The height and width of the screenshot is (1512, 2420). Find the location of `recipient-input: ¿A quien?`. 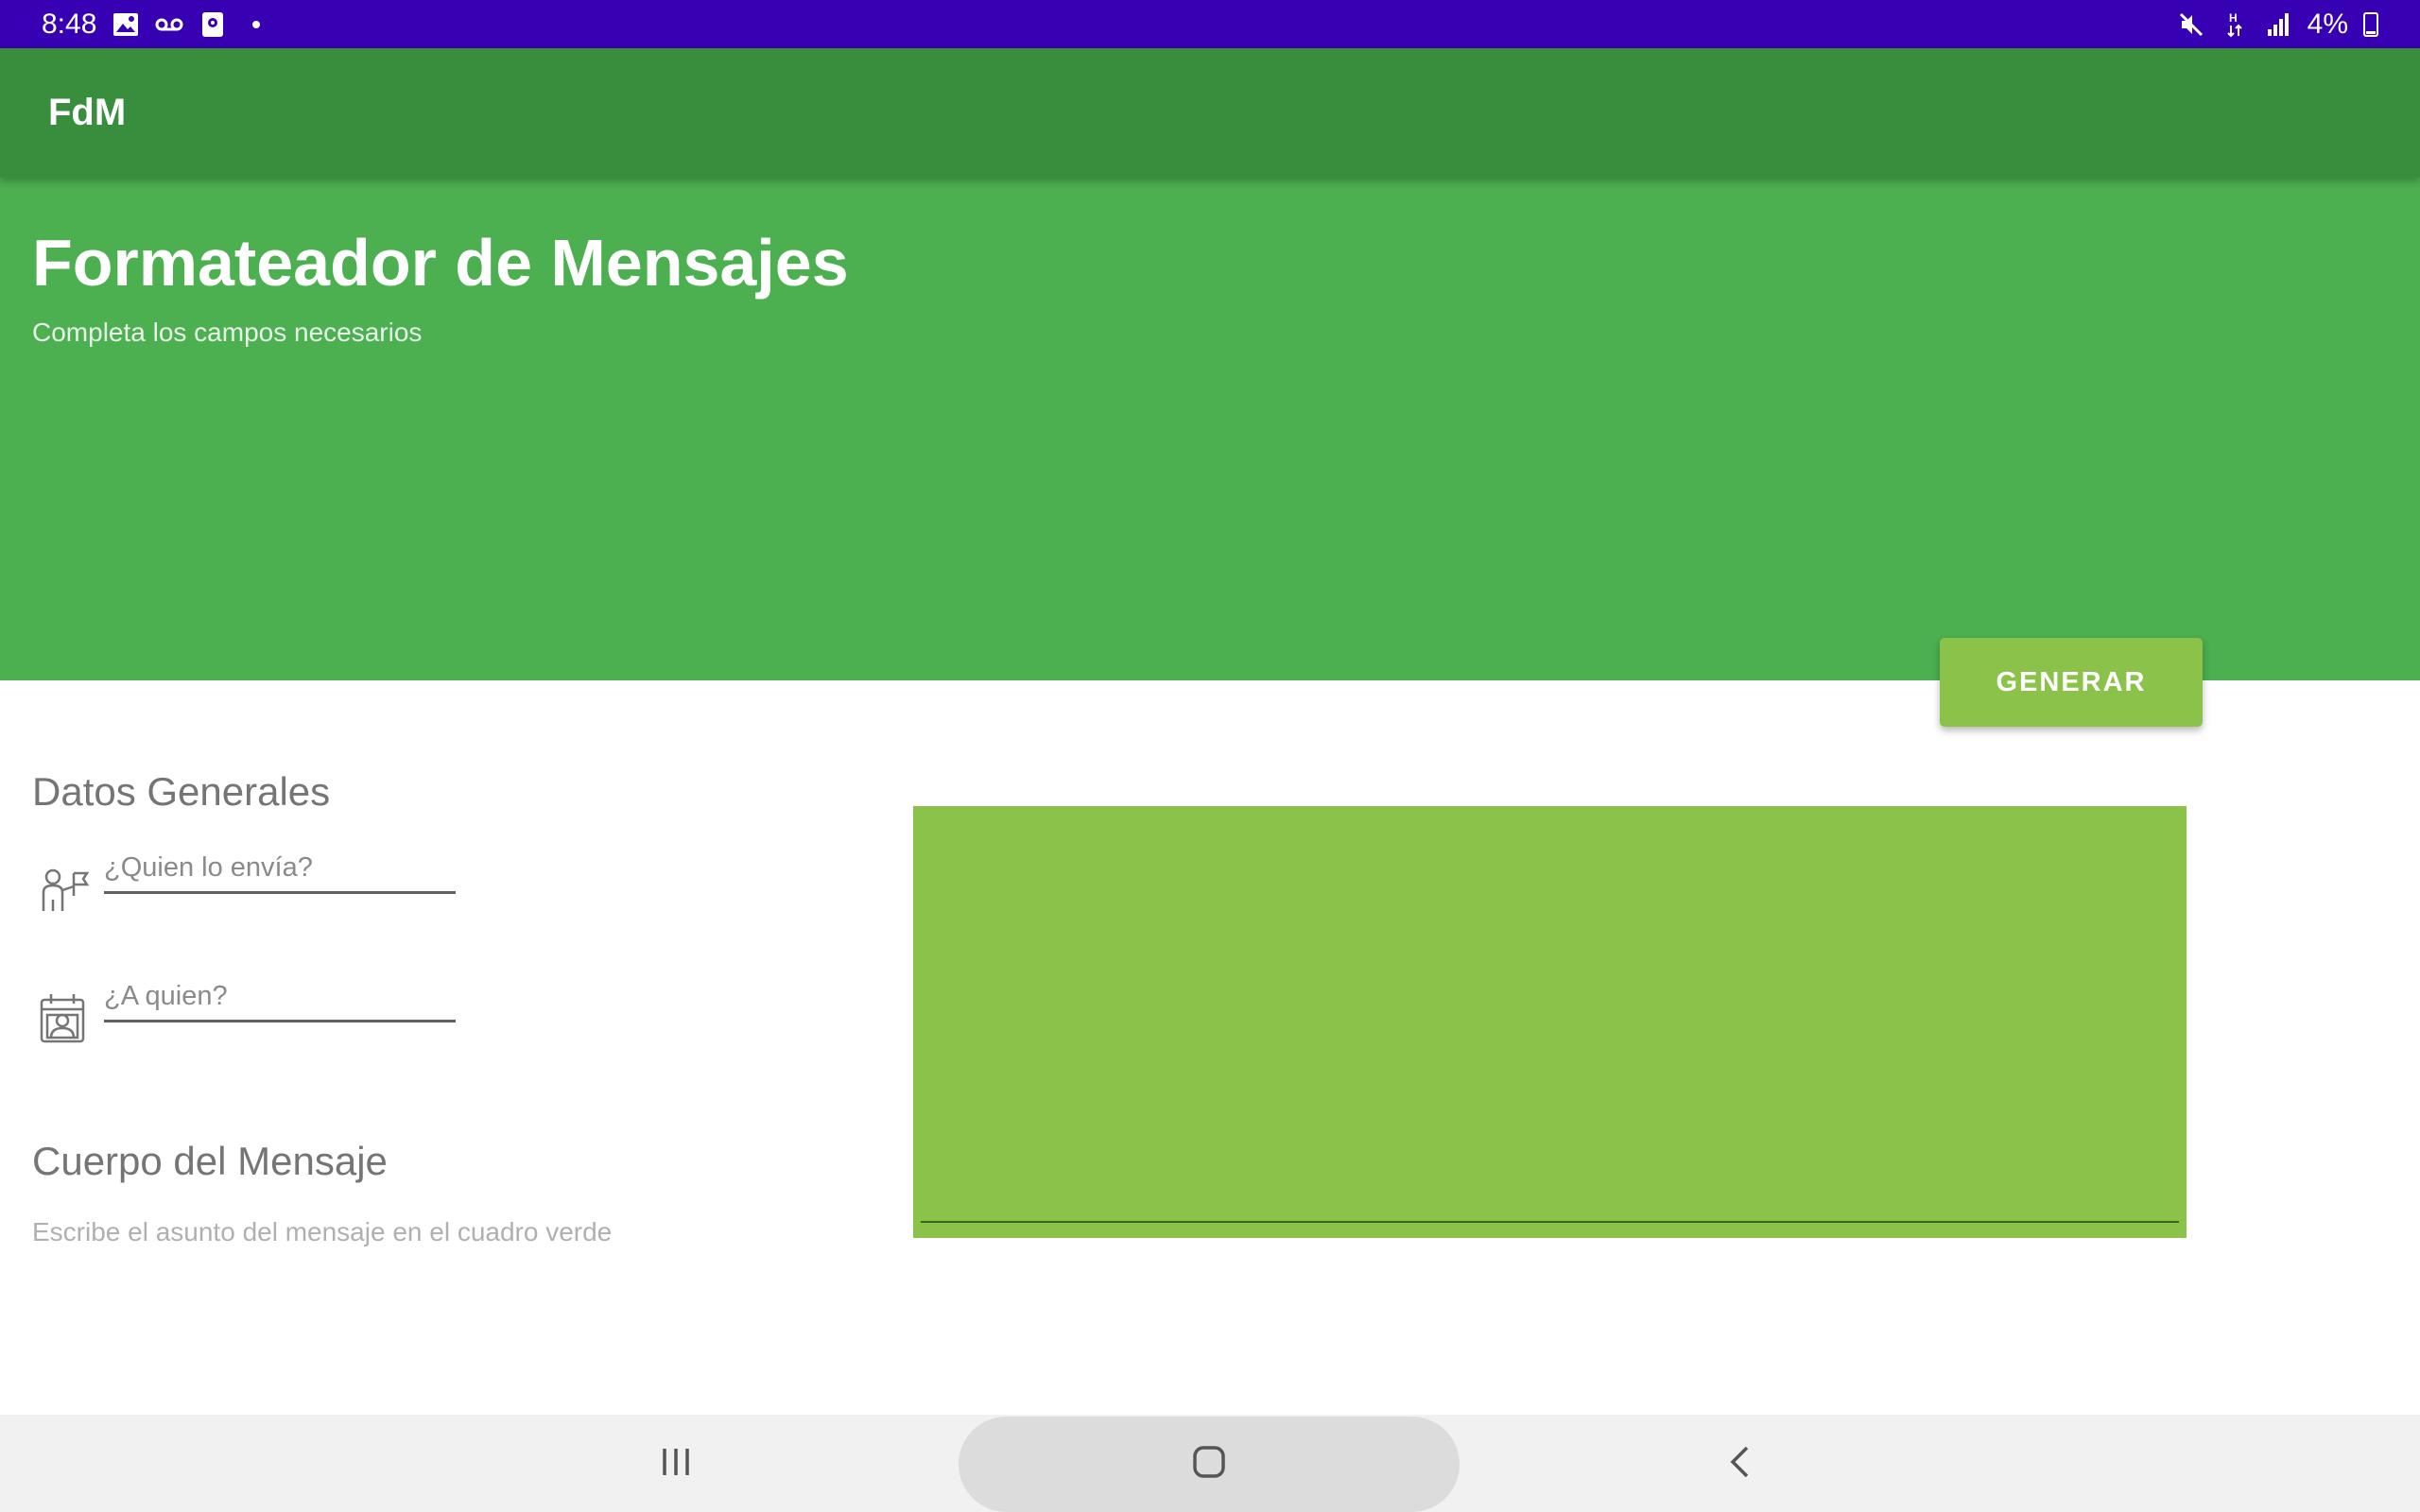

recipient-input: ¿A quien? is located at coordinates (280, 999).